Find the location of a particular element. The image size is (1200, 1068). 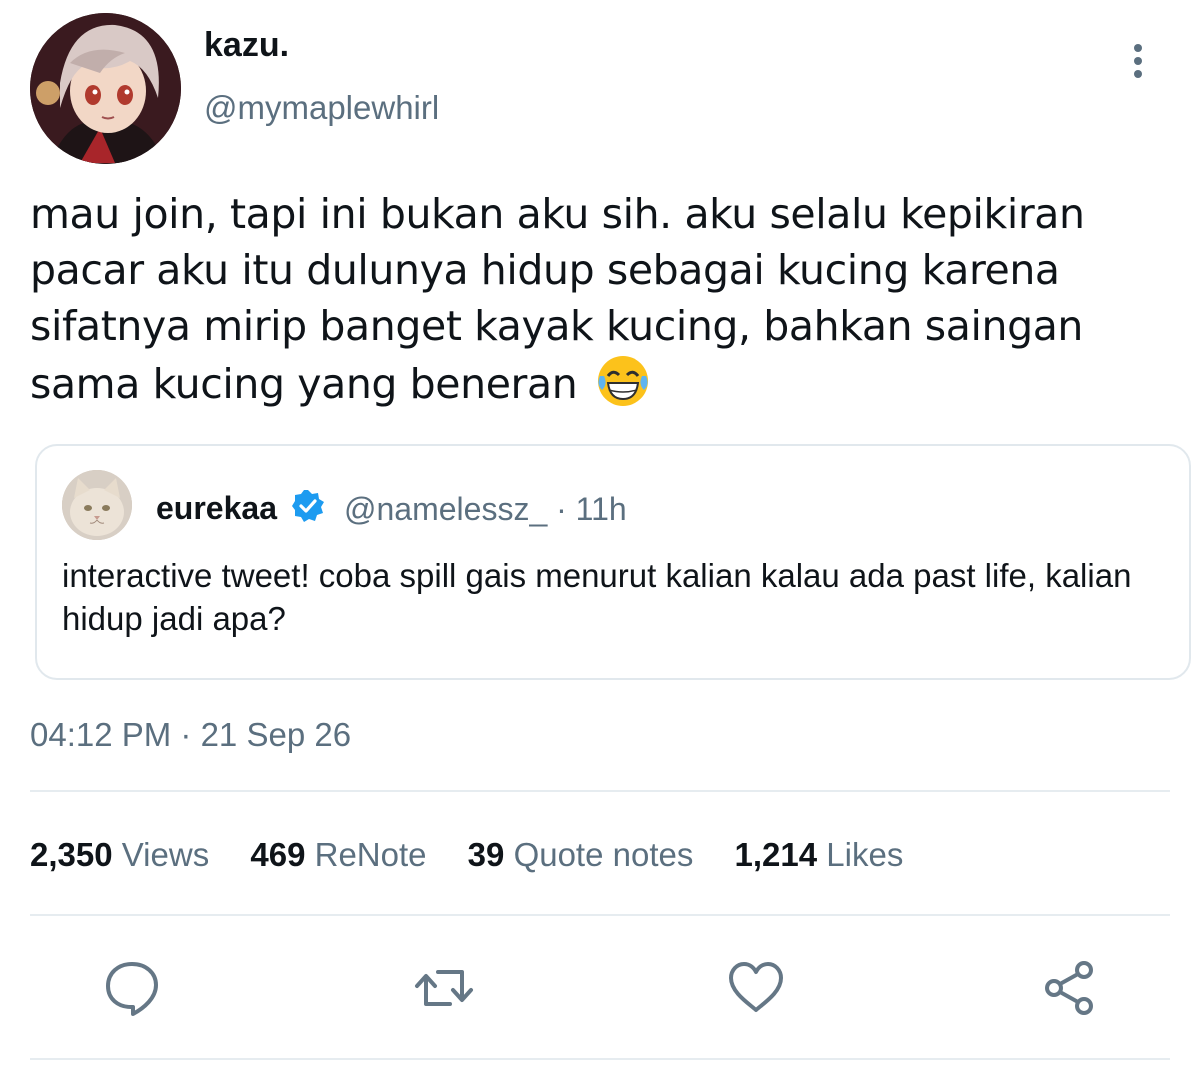

reply-icon is located at coordinates (132, 989).